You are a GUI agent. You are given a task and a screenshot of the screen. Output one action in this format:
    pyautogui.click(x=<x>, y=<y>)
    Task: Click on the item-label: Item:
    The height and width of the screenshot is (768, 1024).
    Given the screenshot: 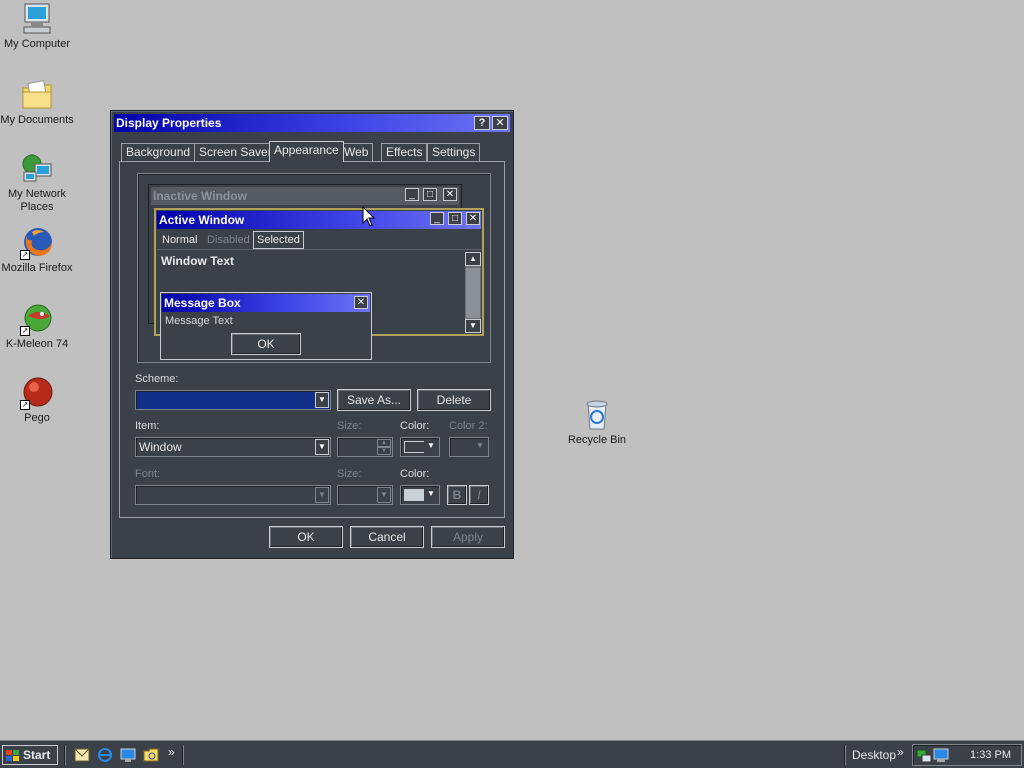 What is the action you would take?
    pyautogui.click(x=147, y=426)
    